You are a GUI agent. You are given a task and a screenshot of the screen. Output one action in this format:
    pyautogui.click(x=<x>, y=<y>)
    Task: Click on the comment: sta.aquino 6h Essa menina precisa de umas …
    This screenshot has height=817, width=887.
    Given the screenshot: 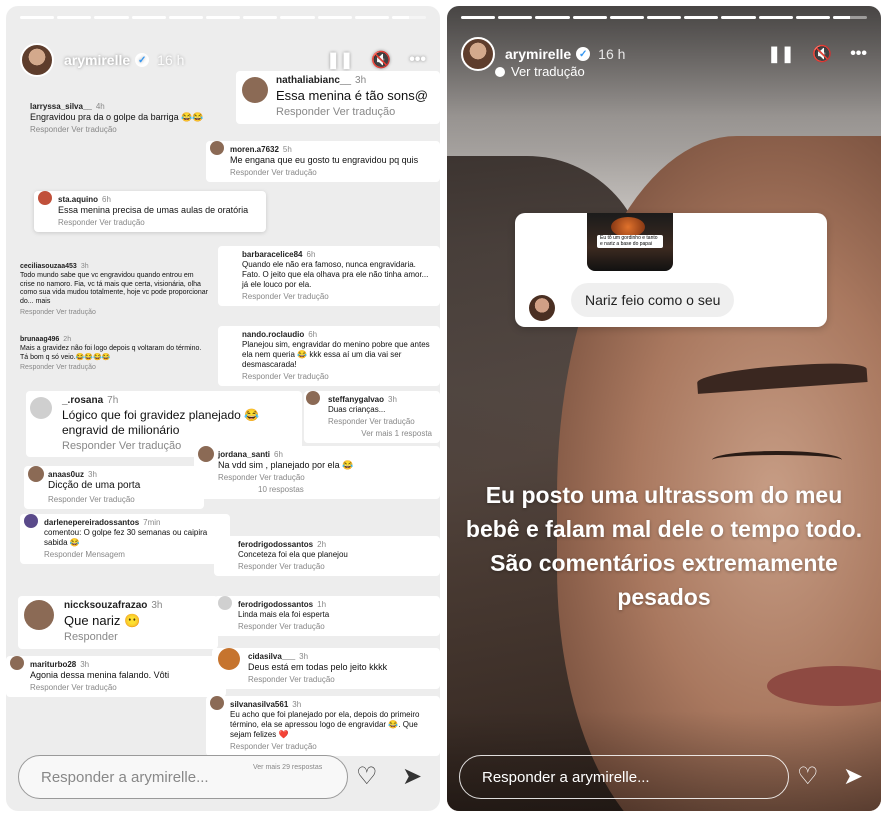 What is the action you would take?
    pyautogui.click(x=150, y=212)
    